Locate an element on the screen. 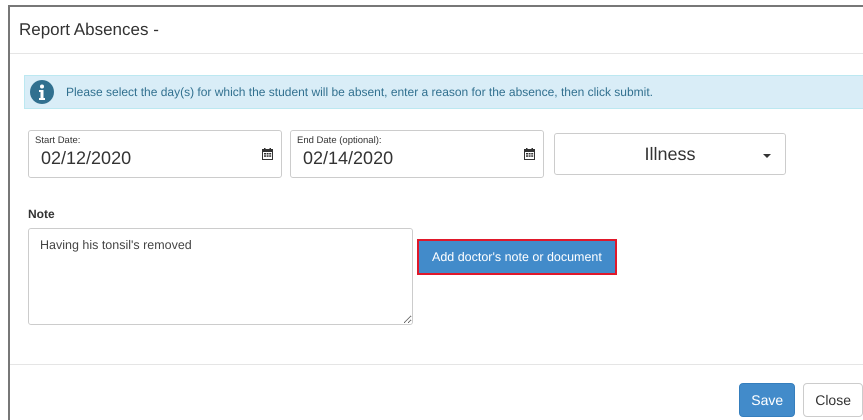  date-field: Start Date: 02/12/2020 is located at coordinates (155, 154).